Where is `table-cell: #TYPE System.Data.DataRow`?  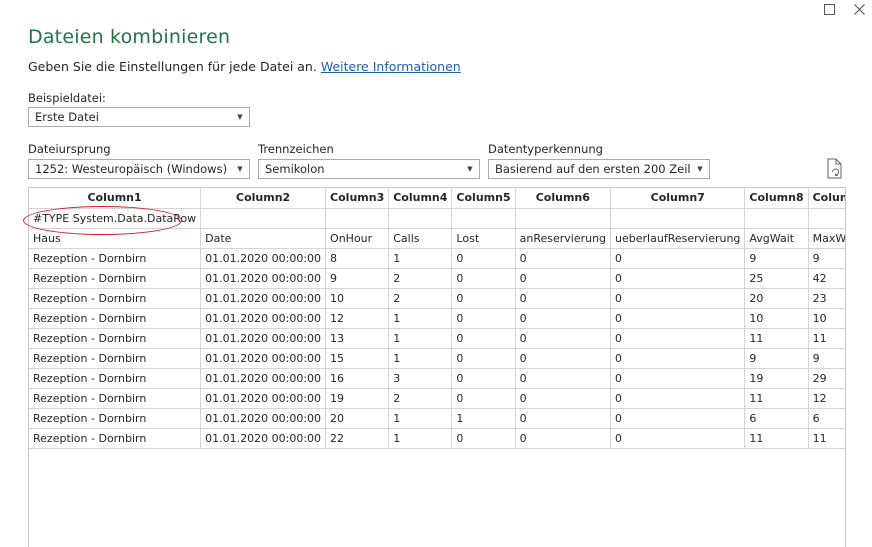 table-cell: #TYPE System.Data.DataRow is located at coordinates (115, 218).